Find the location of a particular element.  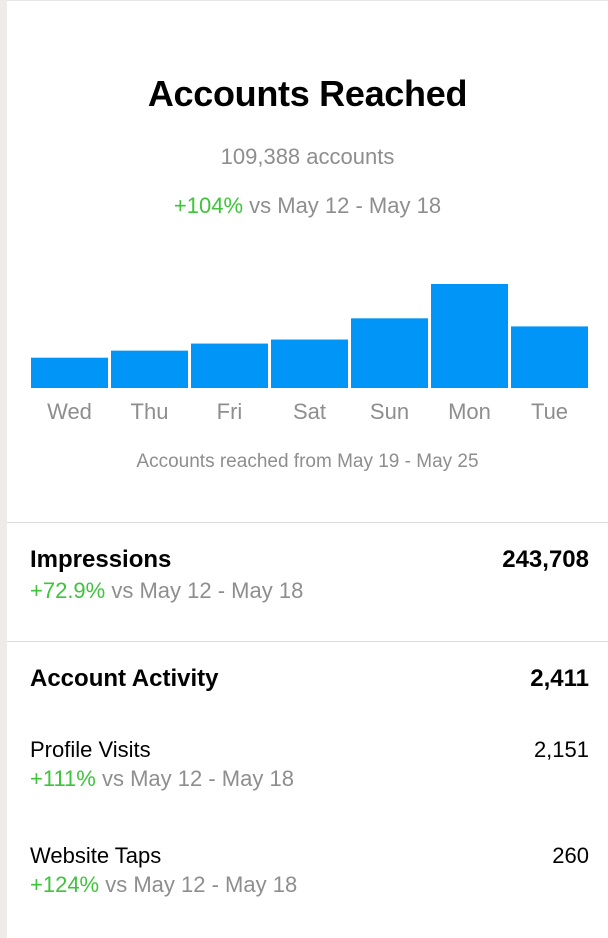

chart-caption: Accounts reached from May 19 - May 25 is located at coordinates (307, 461).